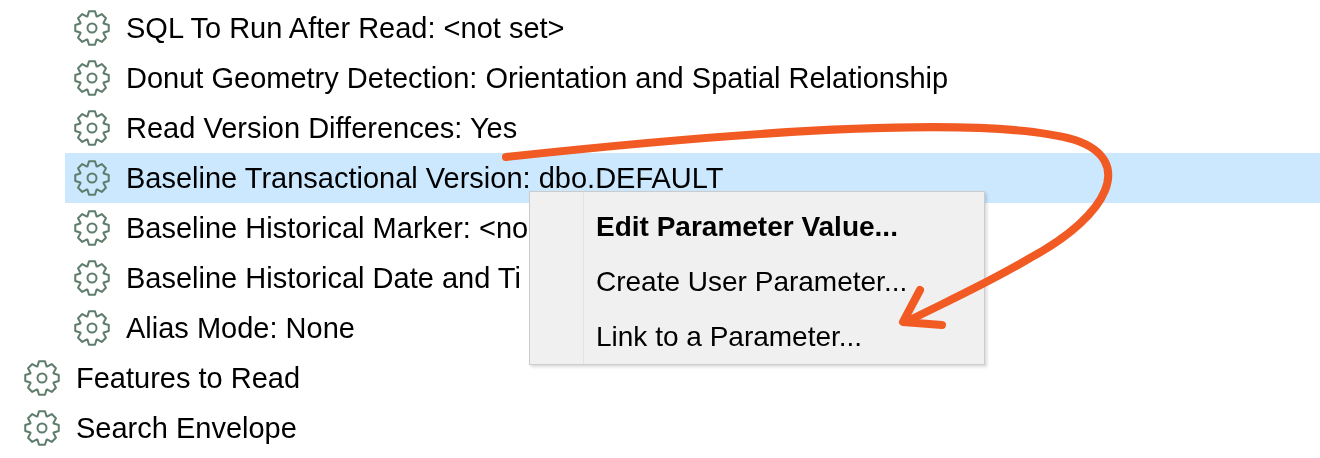  I want to click on tree-item: Read Version Differences: Yes, so click(291, 128).